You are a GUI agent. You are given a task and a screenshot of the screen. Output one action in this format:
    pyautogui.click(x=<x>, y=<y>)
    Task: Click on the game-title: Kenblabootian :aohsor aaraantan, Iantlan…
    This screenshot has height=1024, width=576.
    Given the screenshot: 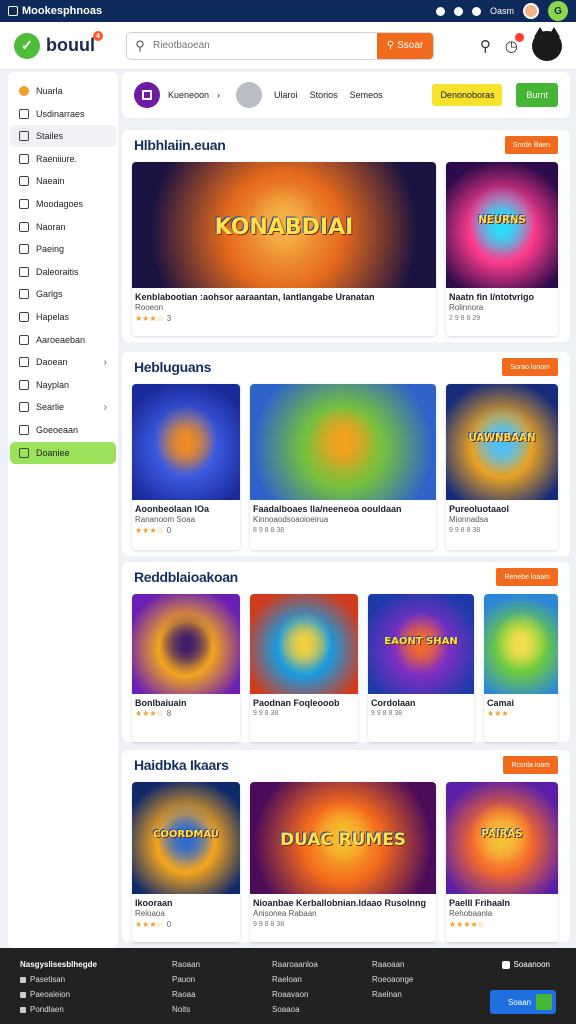 What is the action you would take?
    pyautogui.click(x=284, y=295)
    